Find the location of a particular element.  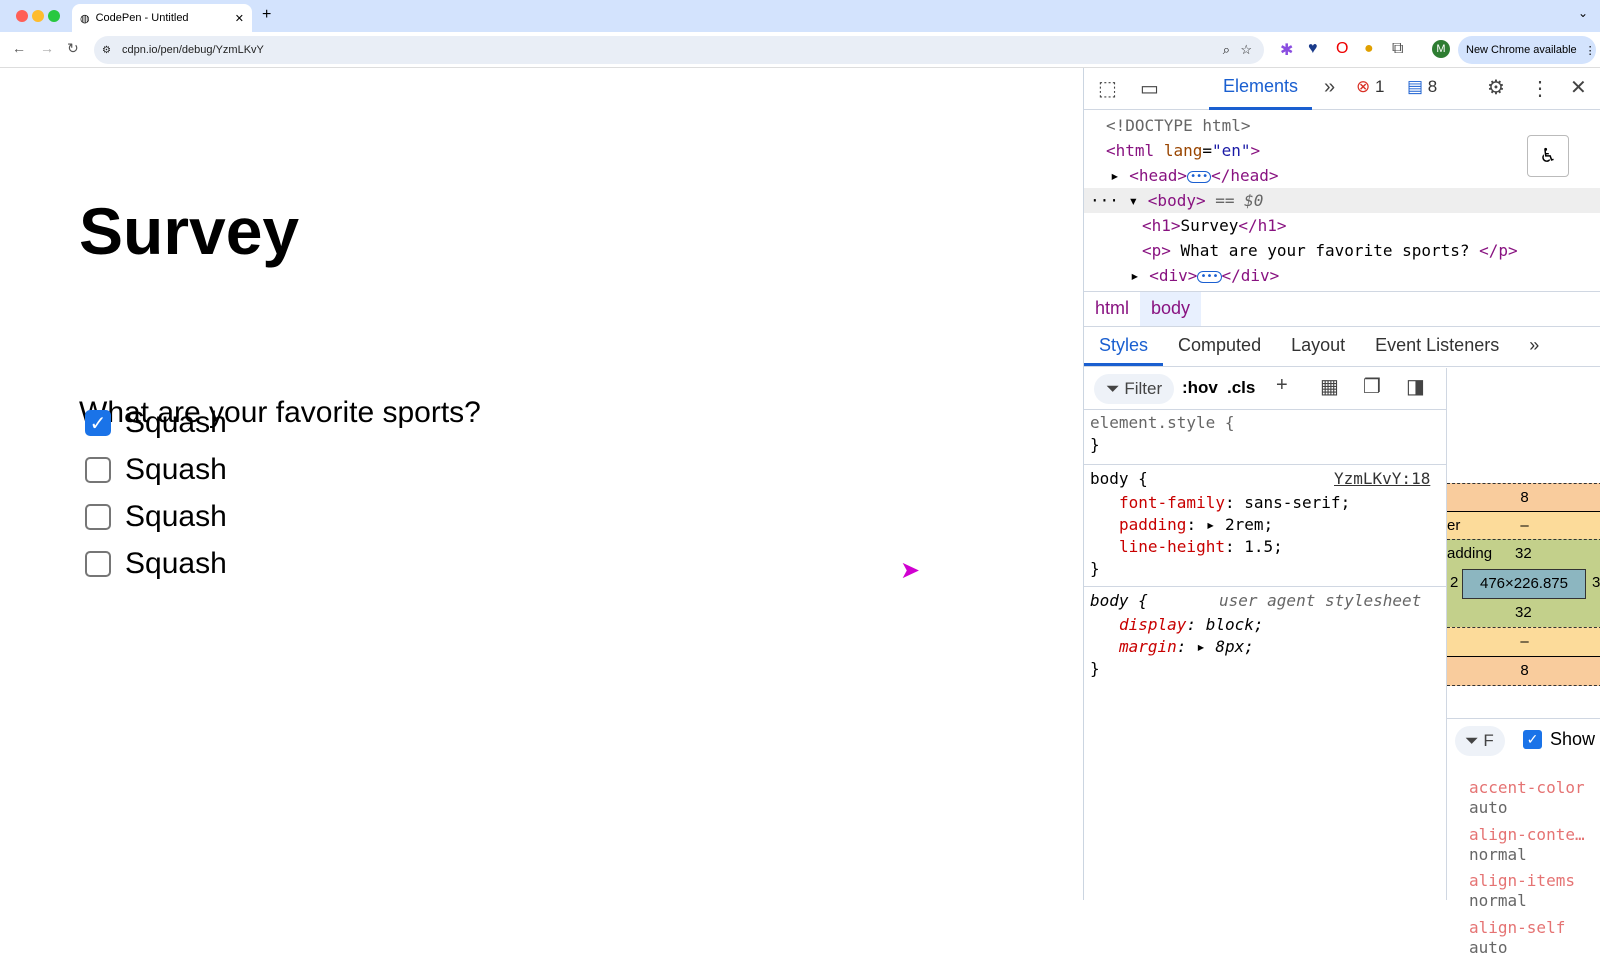

hov-toggle: :hov is located at coordinates (1200, 388).